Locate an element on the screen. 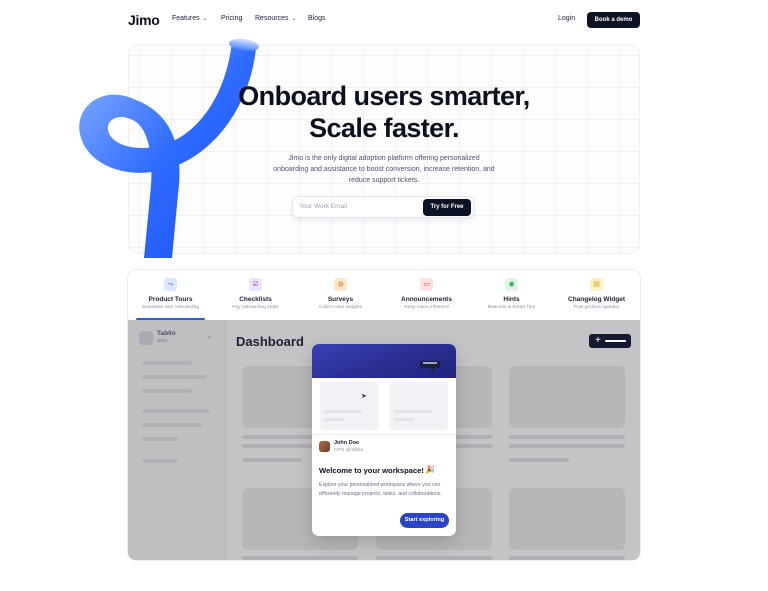 The image size is (768, 591). sender-role: CPO @Tablio is located at coordinates (349, 450).